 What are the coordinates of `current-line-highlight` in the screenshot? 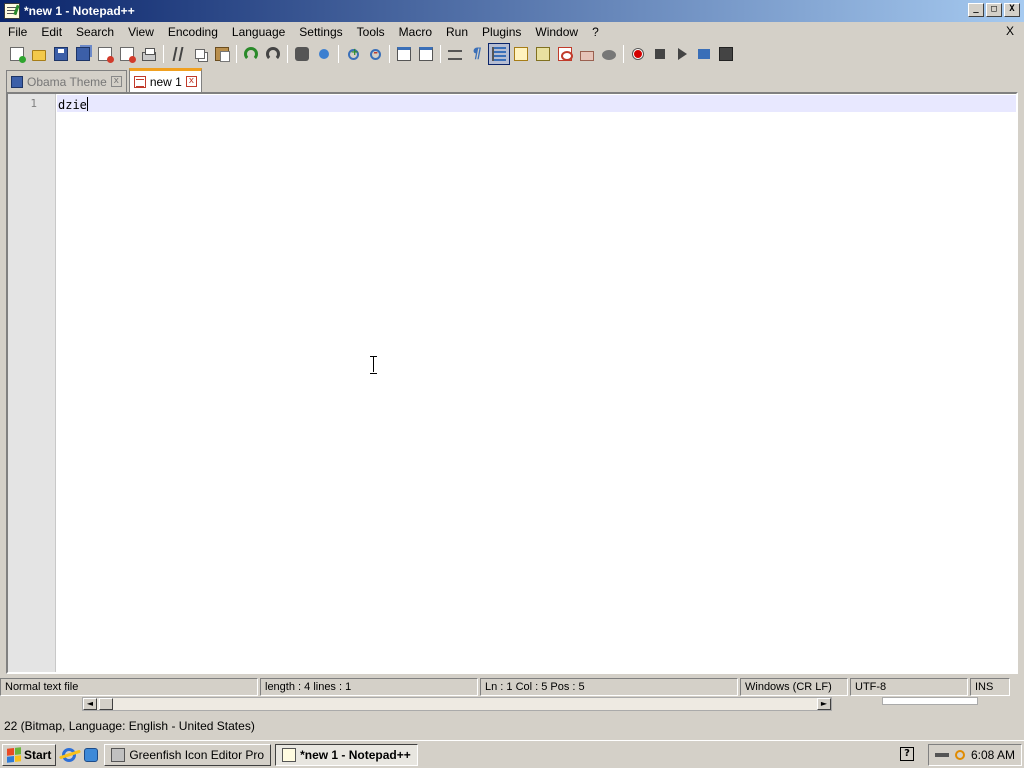 It's located at (536, 103).